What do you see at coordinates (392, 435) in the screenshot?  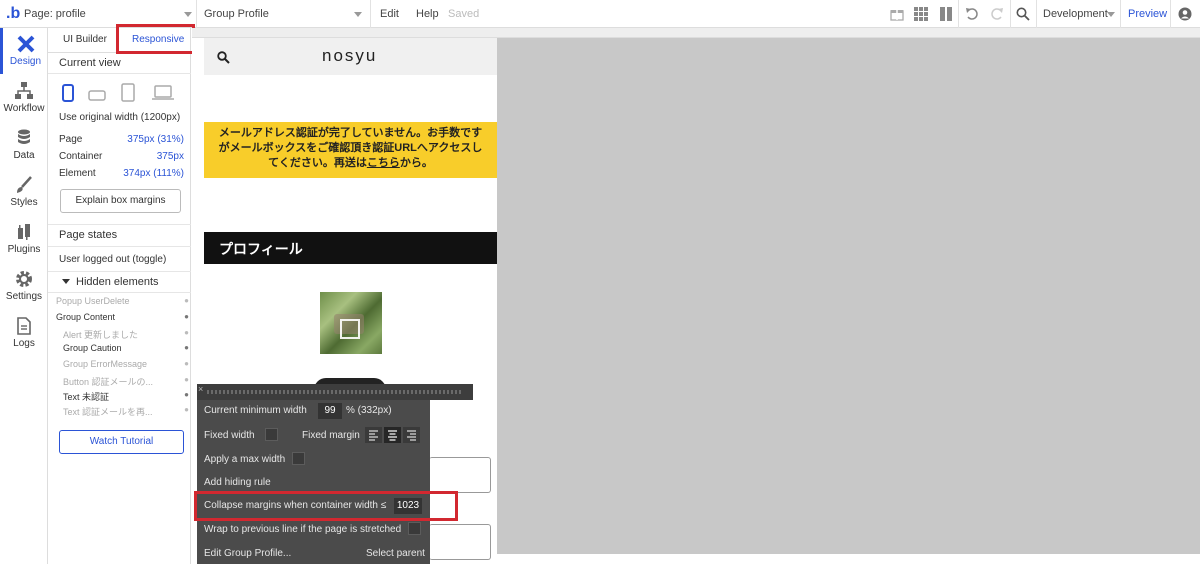 I see `align-center-icon` at bounding box center [392, 435].